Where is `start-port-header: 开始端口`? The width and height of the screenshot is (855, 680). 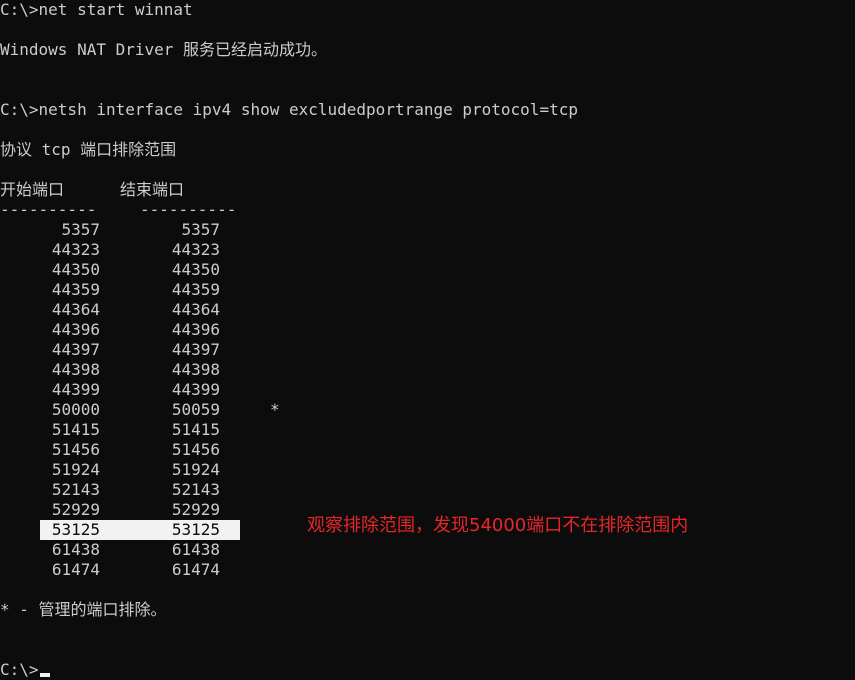
start-port-header: 开始端口 is located at coordinates (32, 189).